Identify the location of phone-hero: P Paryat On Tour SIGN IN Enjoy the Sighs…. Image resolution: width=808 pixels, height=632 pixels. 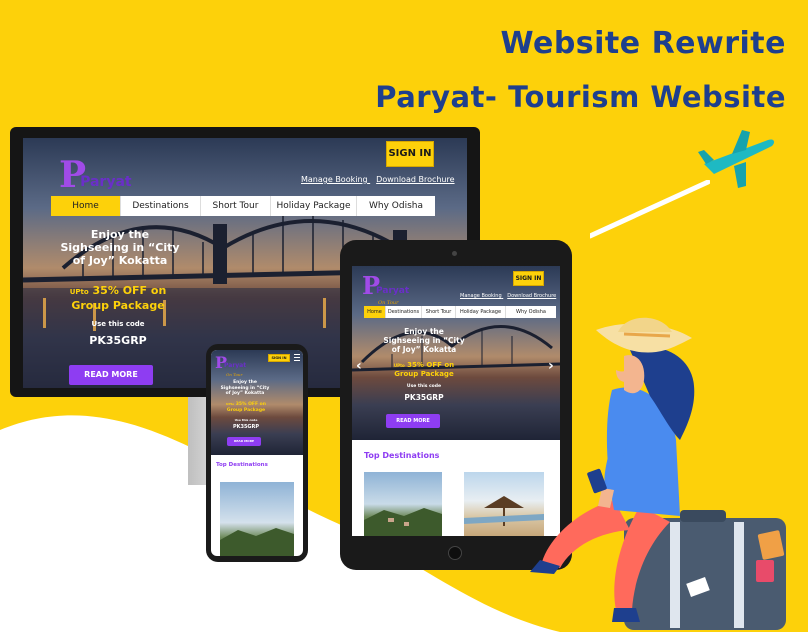
(257, 402).